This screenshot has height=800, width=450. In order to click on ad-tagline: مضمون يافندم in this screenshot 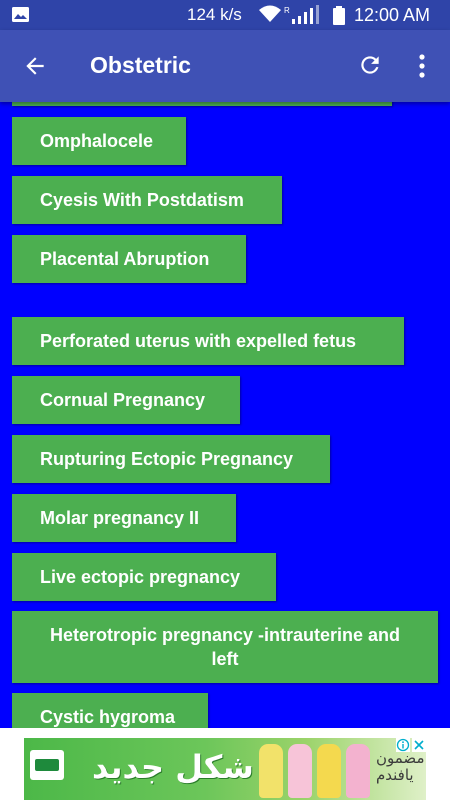, I will do `click(400, 766)`.